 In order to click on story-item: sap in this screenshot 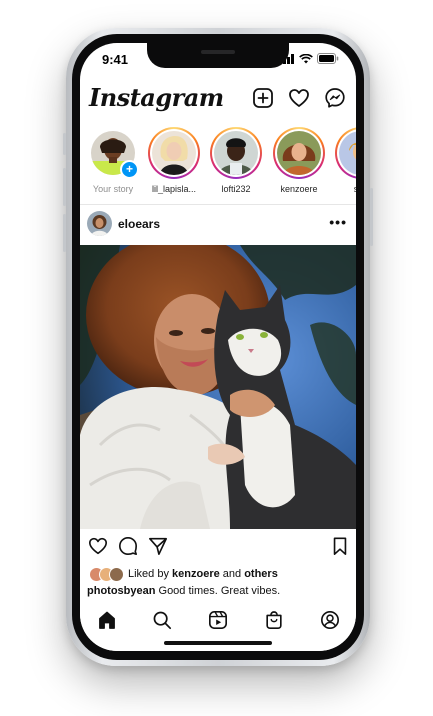, I will do `click(344, 160)`.